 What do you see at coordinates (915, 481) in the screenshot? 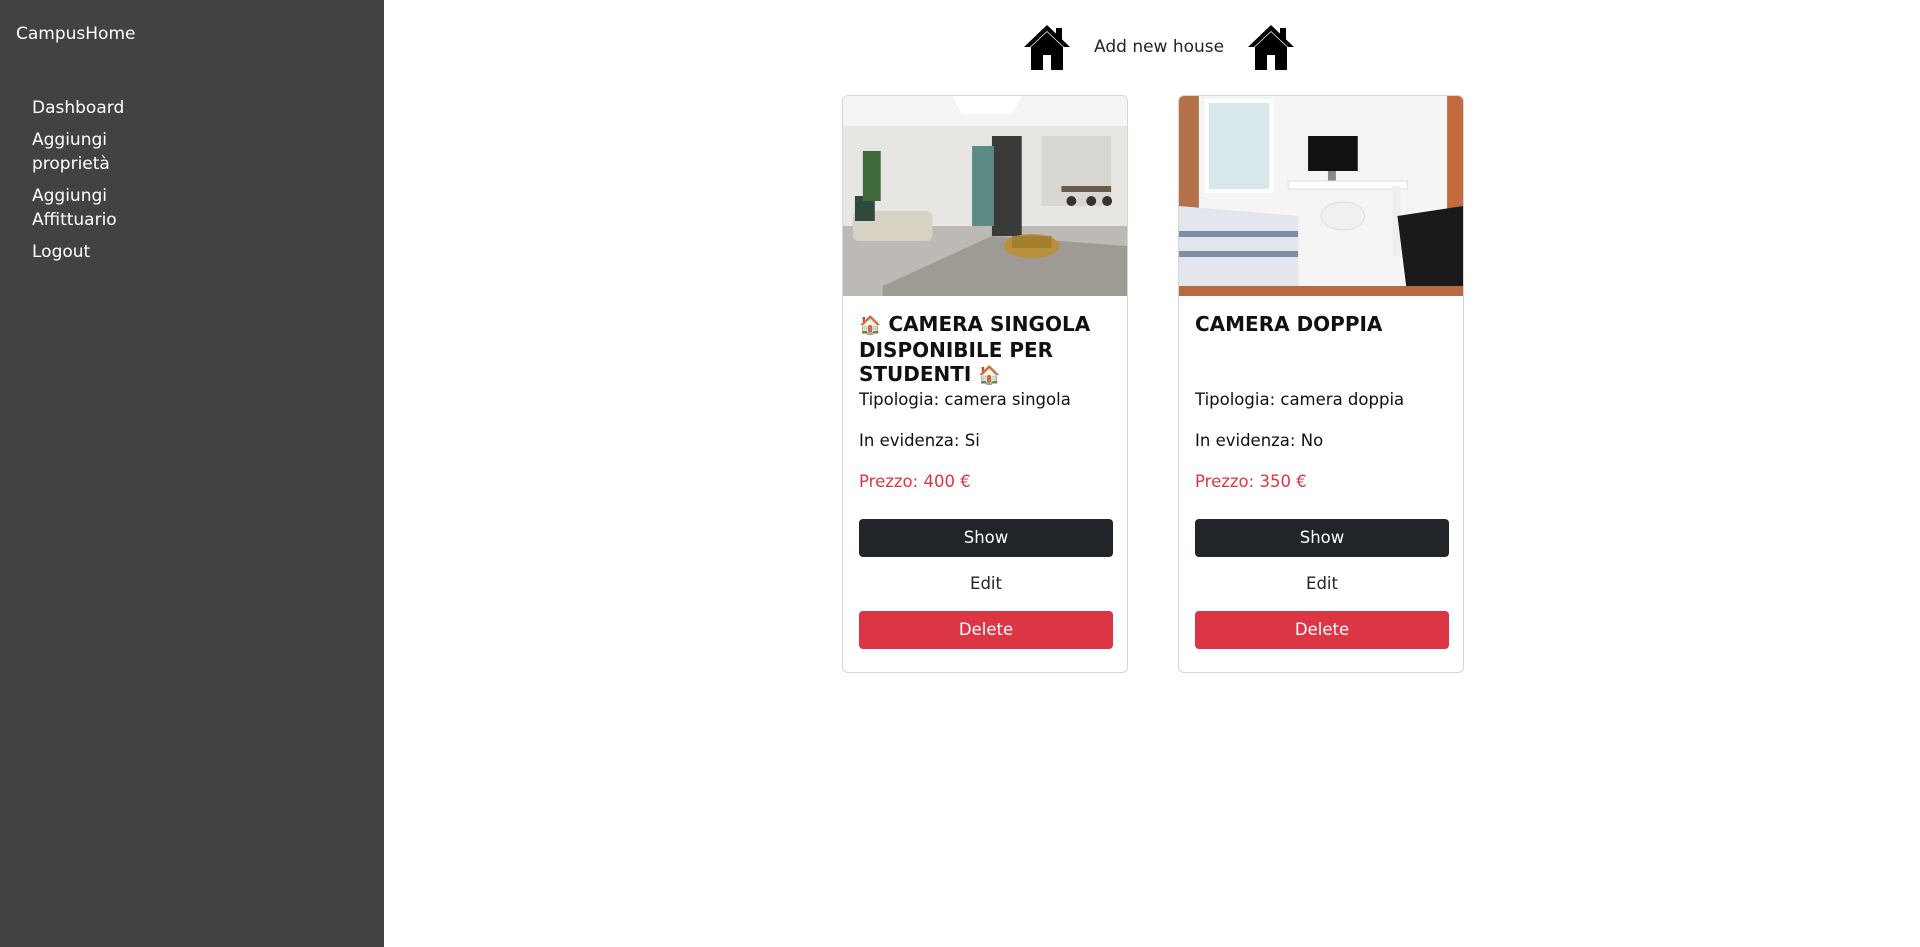
I see `property-price: Prezzo: 400 €` at bounding box center [915, 481].